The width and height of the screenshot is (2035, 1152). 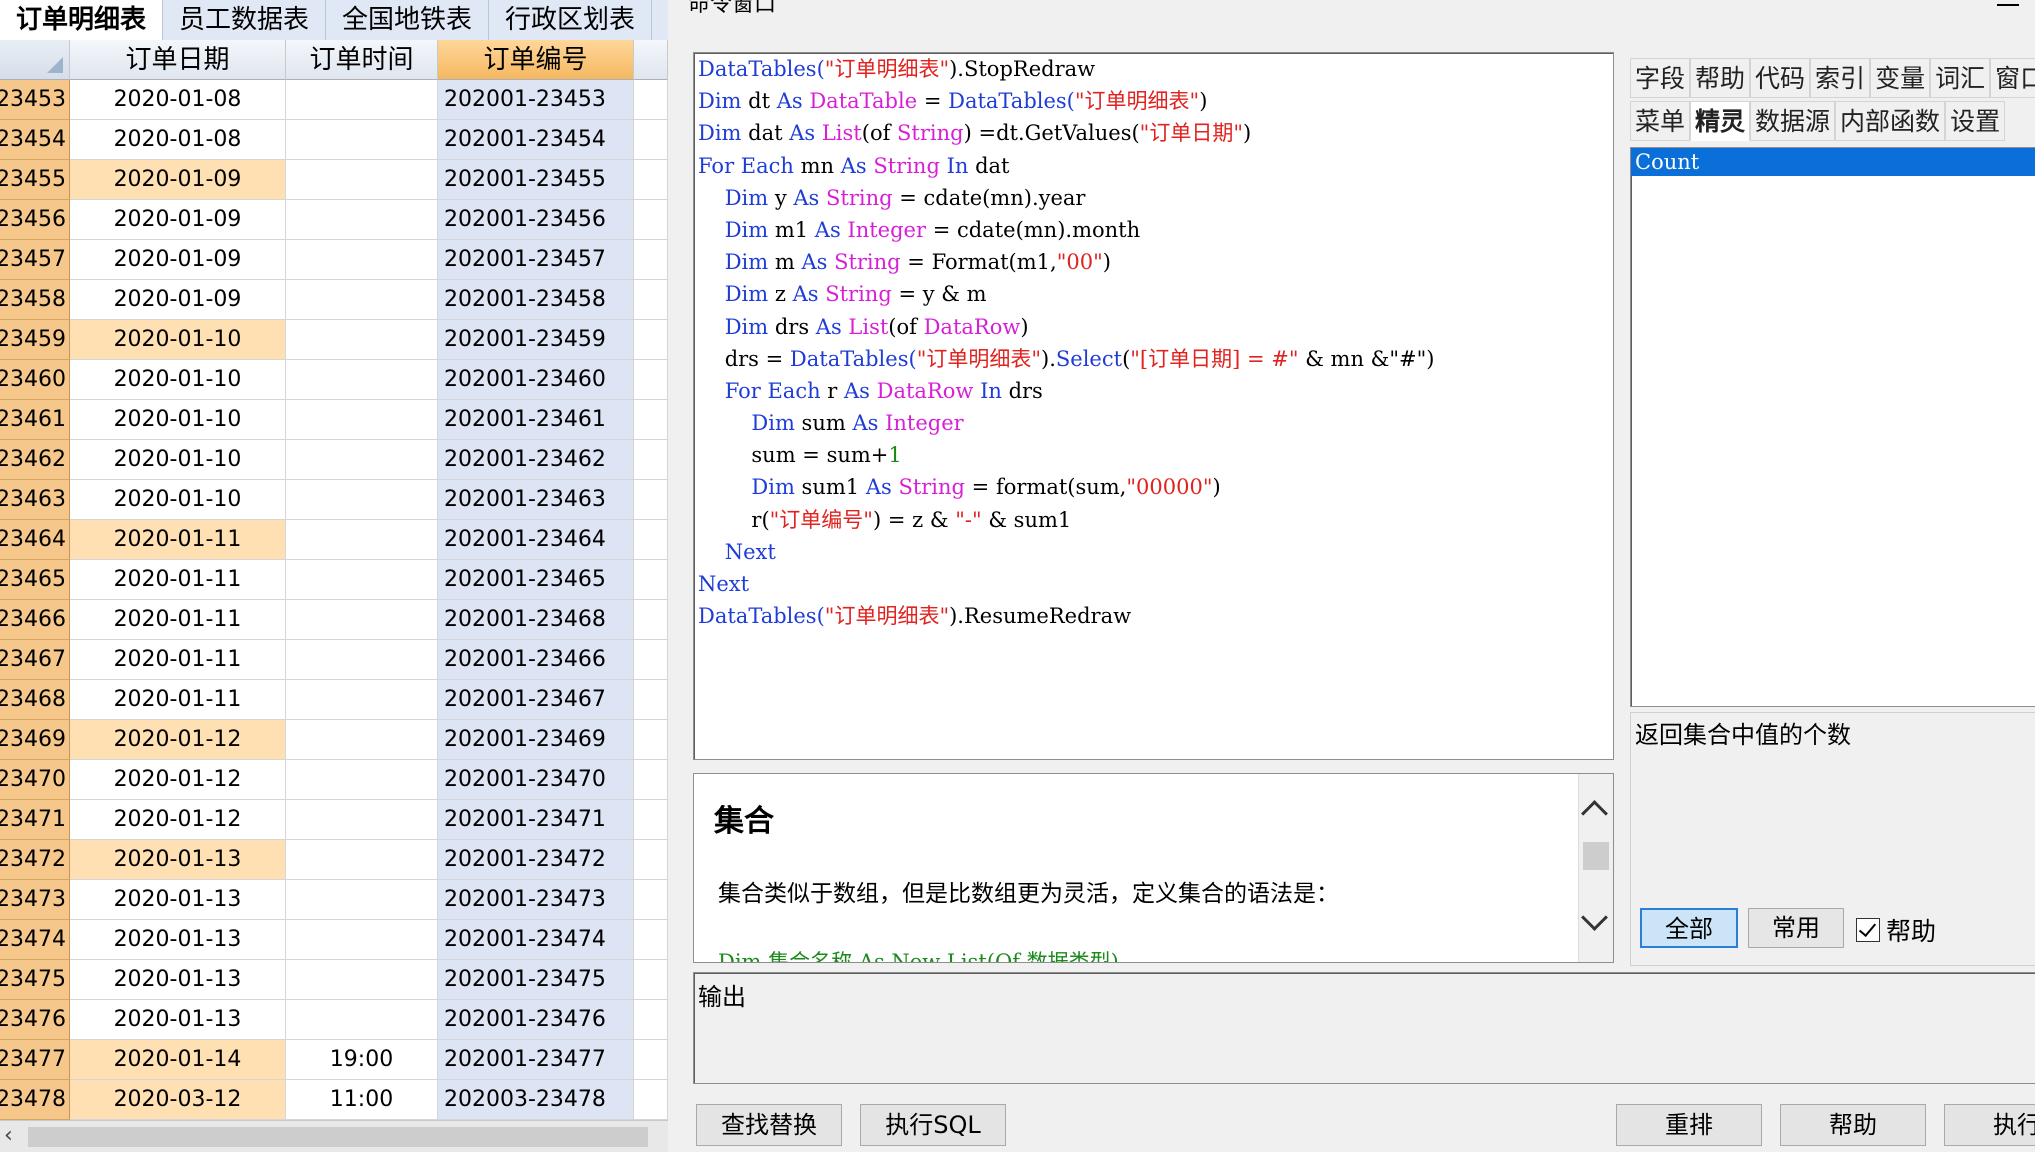 What do you see at coordinates (35, 220) in the screenshot?
I see `row-number-cell: 23456` at bounding box center [35, 220].